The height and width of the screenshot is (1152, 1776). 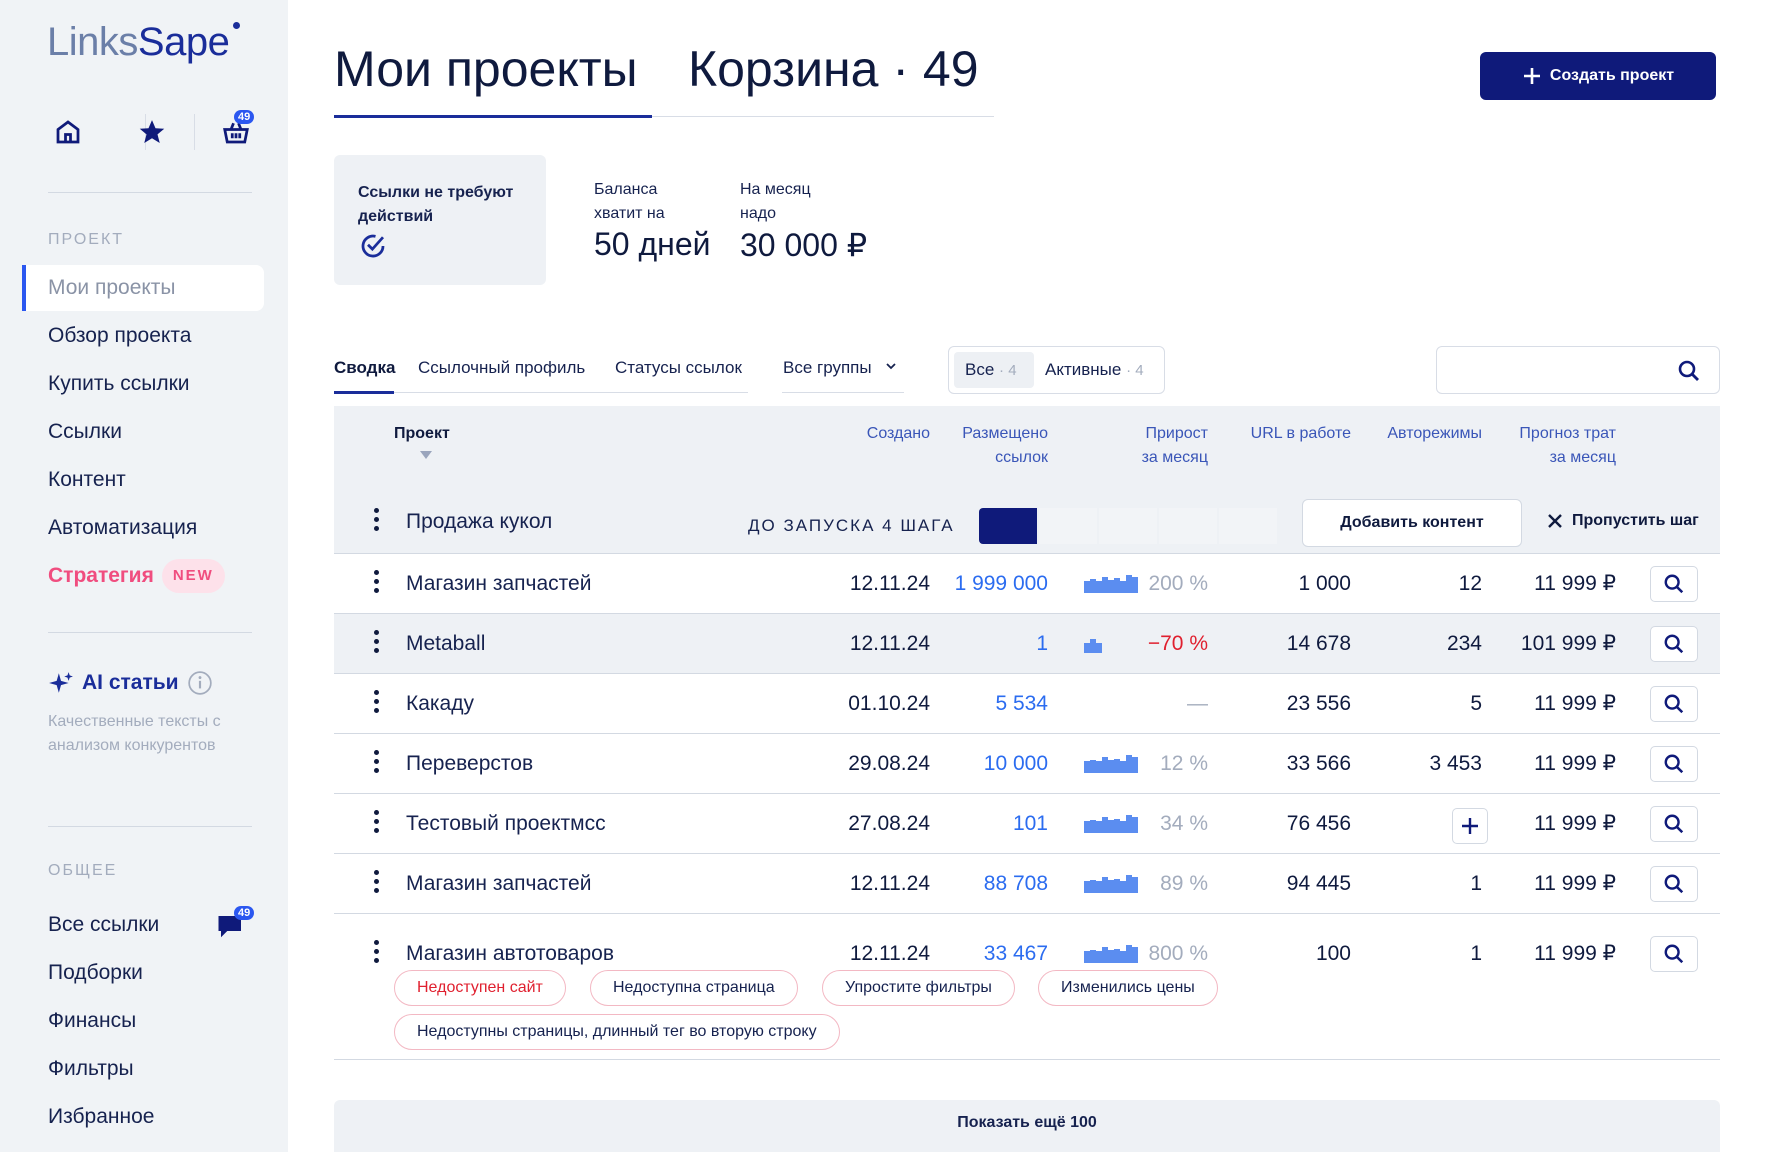 I want to click on add-auto-mode-button, so click(x=1470, y=826).